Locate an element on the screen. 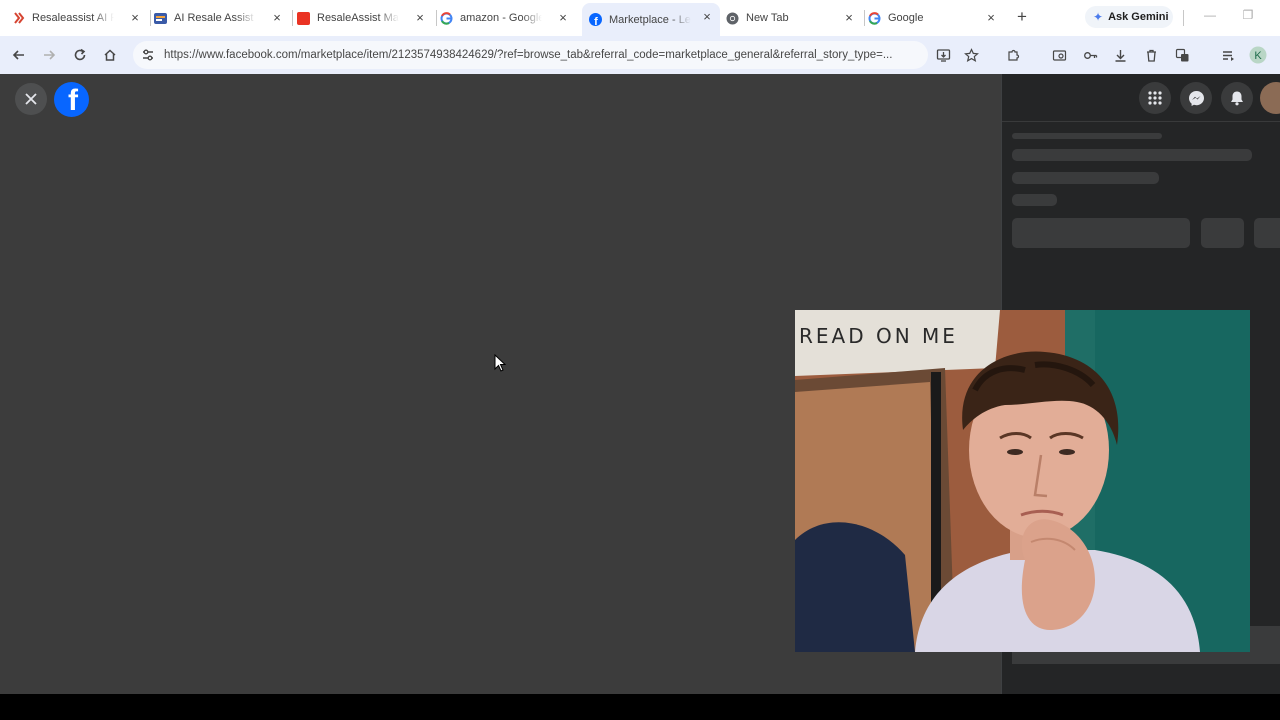 The image size is (1280, 720). messenger-icon is located at coordinates (1196, 98).